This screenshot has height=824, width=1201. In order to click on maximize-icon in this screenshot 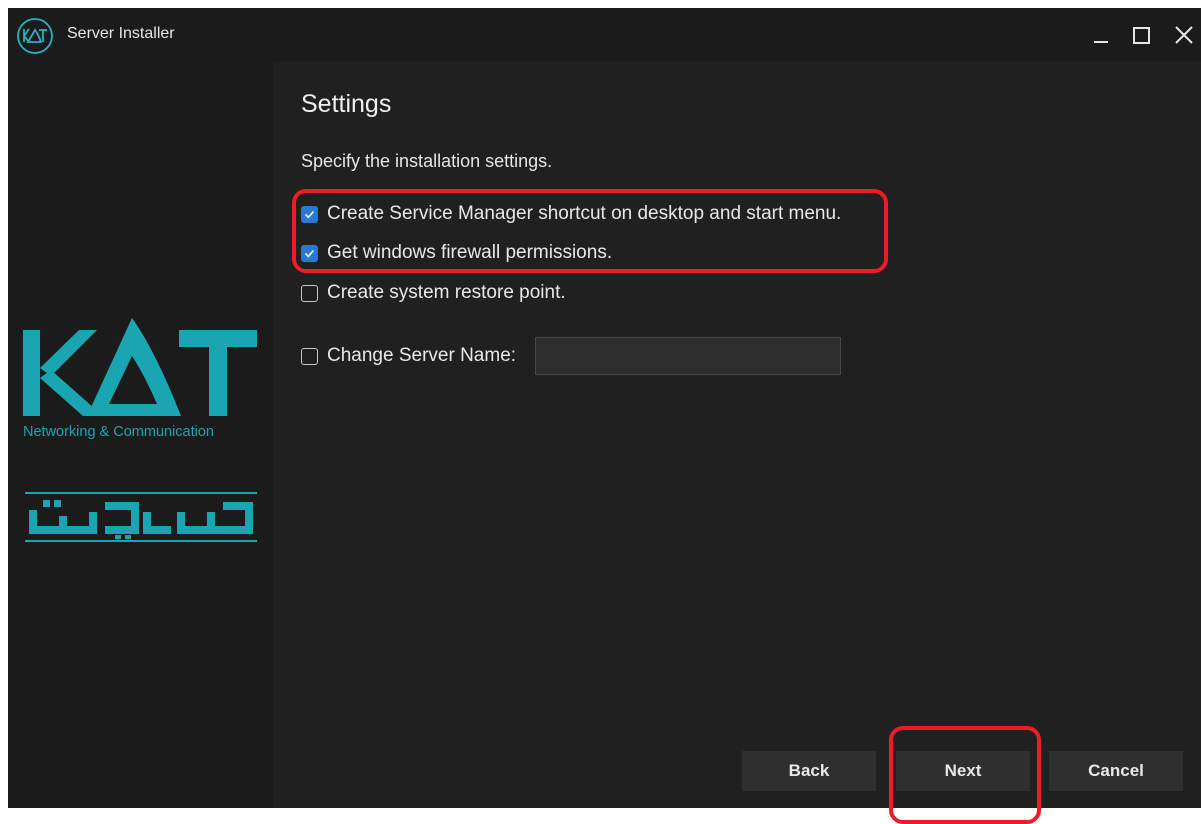, I will do `click(1141, 35)`.